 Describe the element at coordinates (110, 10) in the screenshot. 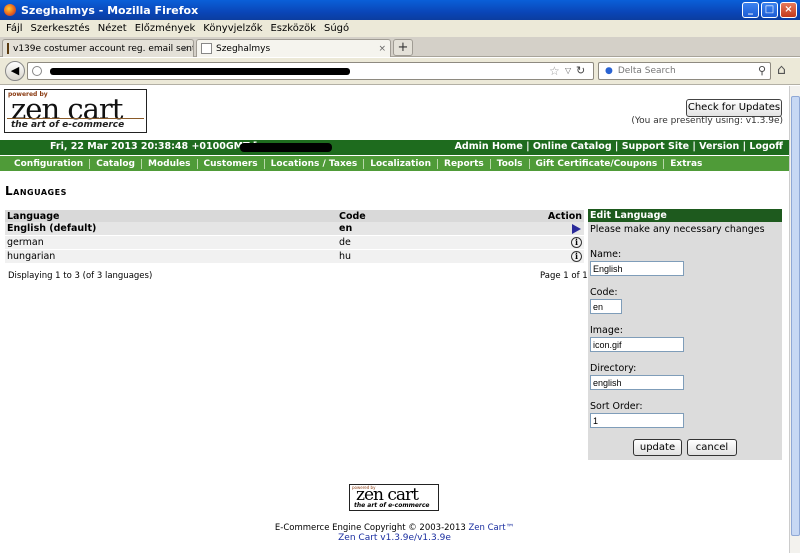

I see `window-title: Szeghalmys - Mozilla Firefox` at that location.